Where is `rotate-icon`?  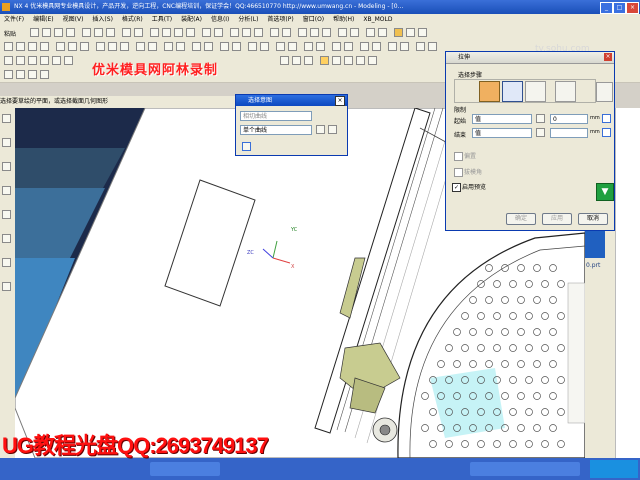 rotate-icon is located at coordinates (178, 32).